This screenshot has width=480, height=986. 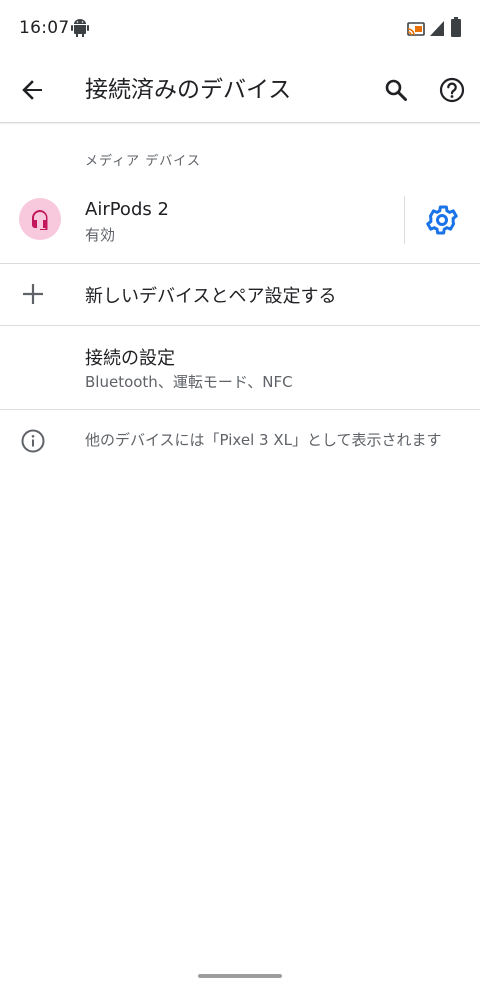 I want to click on page-title: 接続済みのデバイス, so click(x=188, y=90).